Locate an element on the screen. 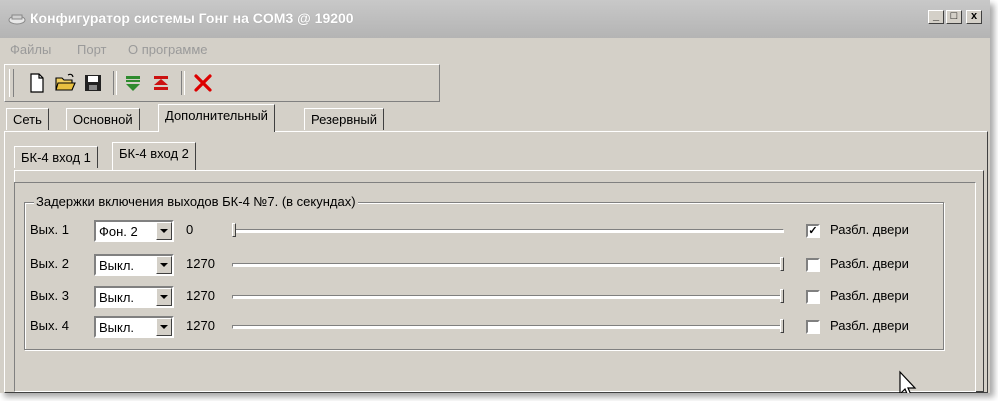  output-label: Вых. 4 is located at coordinates (49, 325).